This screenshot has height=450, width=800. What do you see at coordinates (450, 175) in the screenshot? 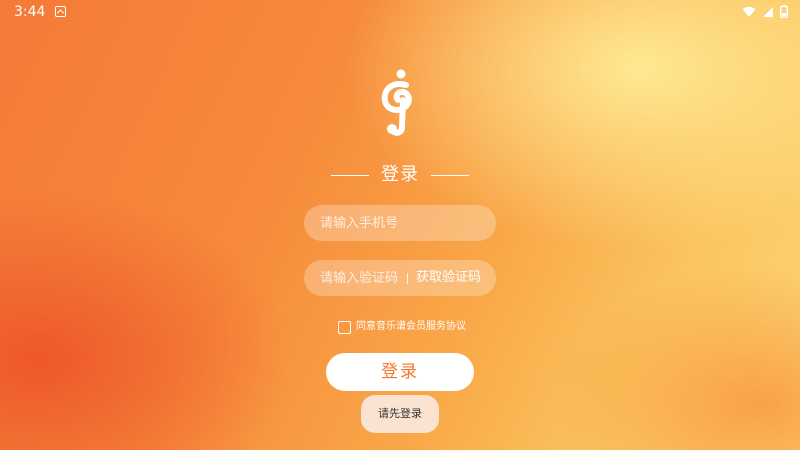
I see `title-divider-right` at bounding box center [450, 175].